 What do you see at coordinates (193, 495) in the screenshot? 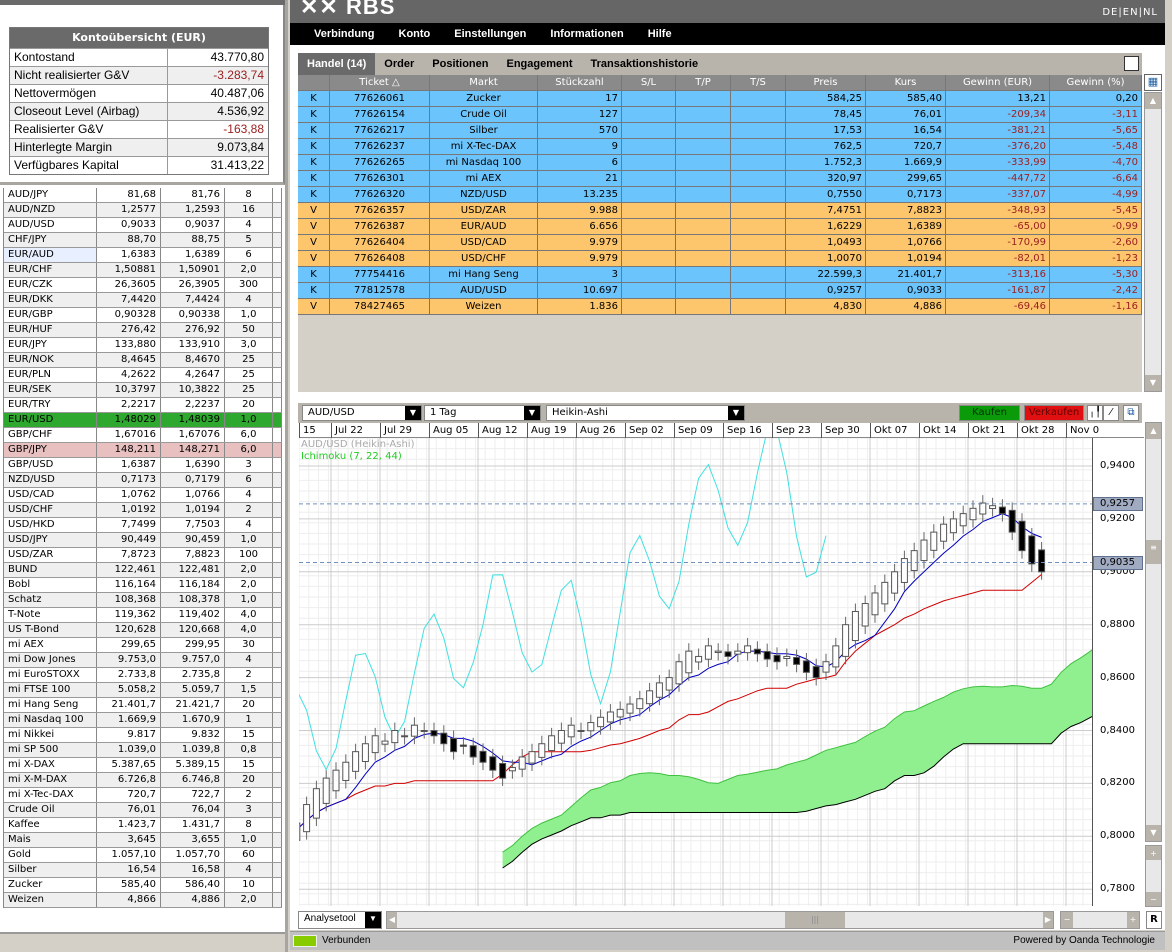
I see `ask-price: 1,0766` at bounding box center [193, 495].